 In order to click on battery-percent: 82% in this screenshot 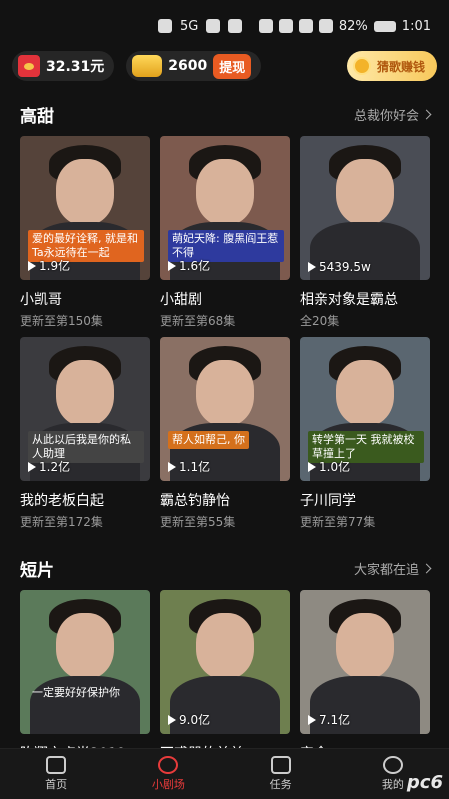, I will do `click(353, 26)`.